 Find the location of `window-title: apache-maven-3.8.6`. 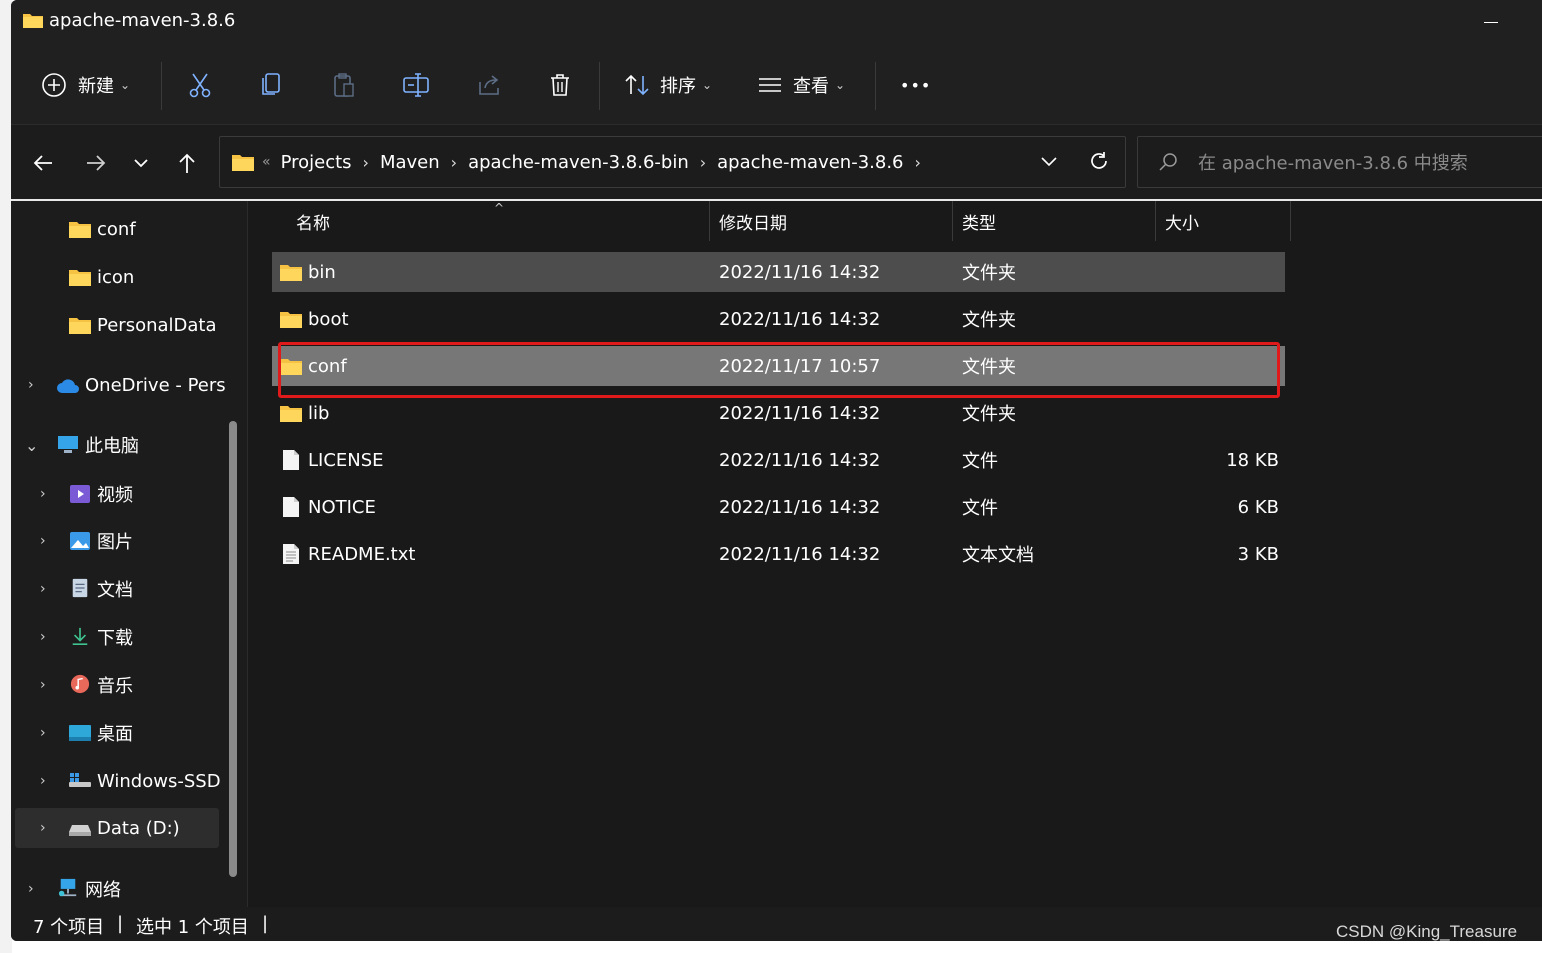

window-title: apache-maven-3.8.6 is located at coordinates (142, 20).